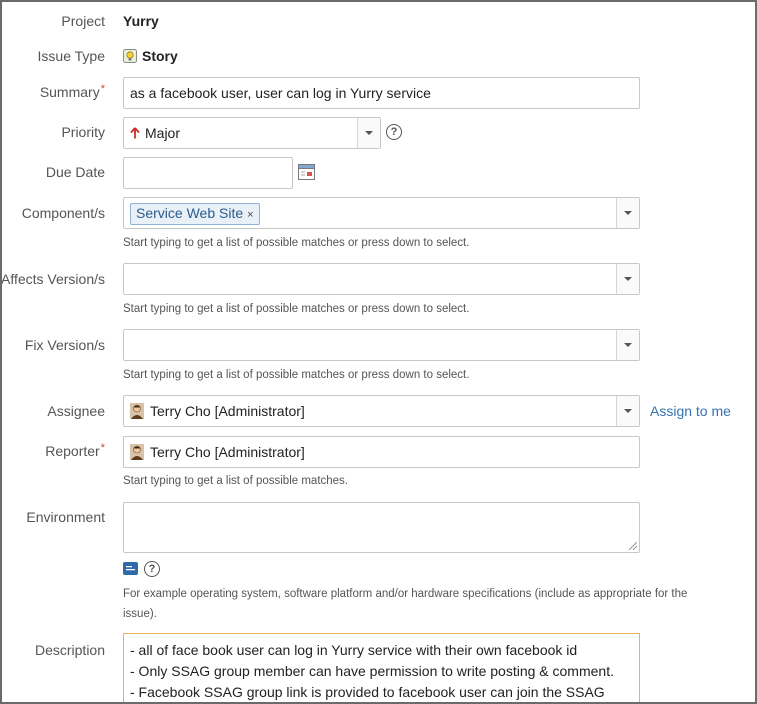 Image resolution: width=757 pixels, height=704 pixels. I want to click on issue-type-value: Story, so click(150, 56).